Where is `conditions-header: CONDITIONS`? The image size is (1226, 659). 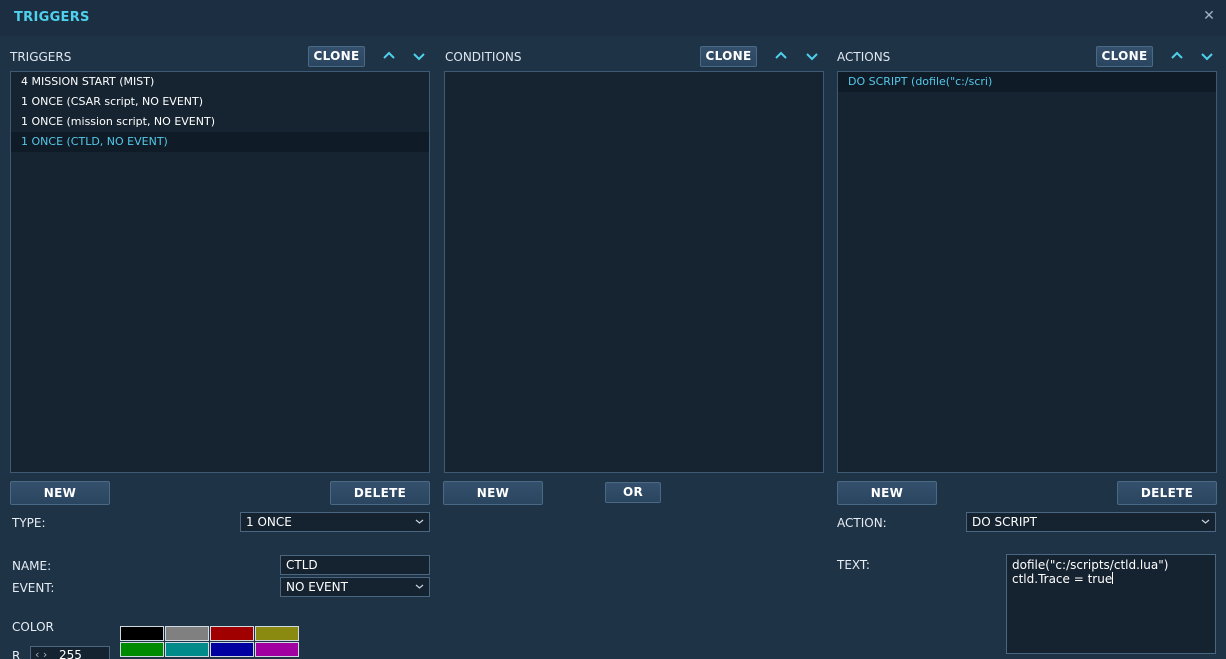 conditions-header: CONDITIONS is located at coordinates (483, 57).